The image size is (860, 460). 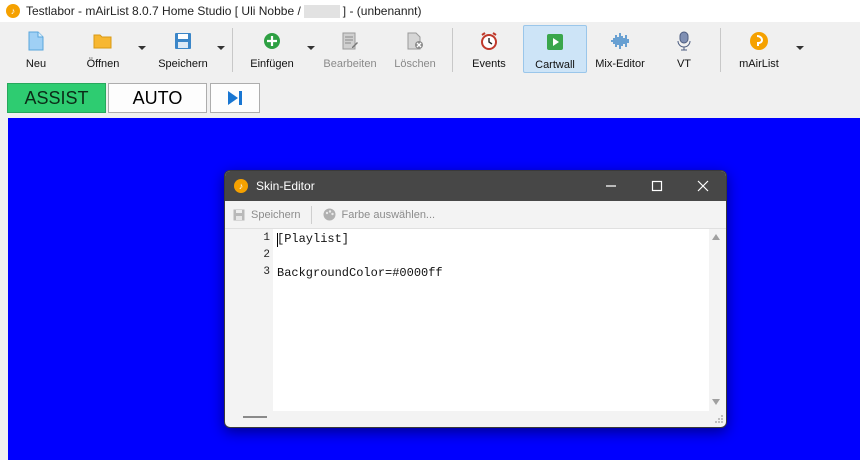 I want to click on skin-save-button: Speichern, so click(x=266, y=215).